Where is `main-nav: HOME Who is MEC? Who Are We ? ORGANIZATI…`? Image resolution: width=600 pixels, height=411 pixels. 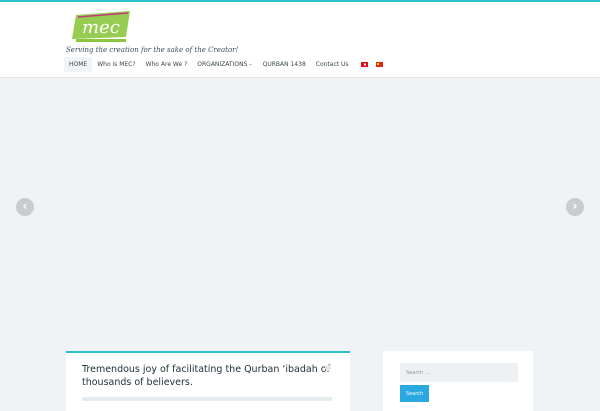 main-nav: HOME Who is MEC? Who Are We ? ORGANIZATI… is located at coordinates (226, 64).